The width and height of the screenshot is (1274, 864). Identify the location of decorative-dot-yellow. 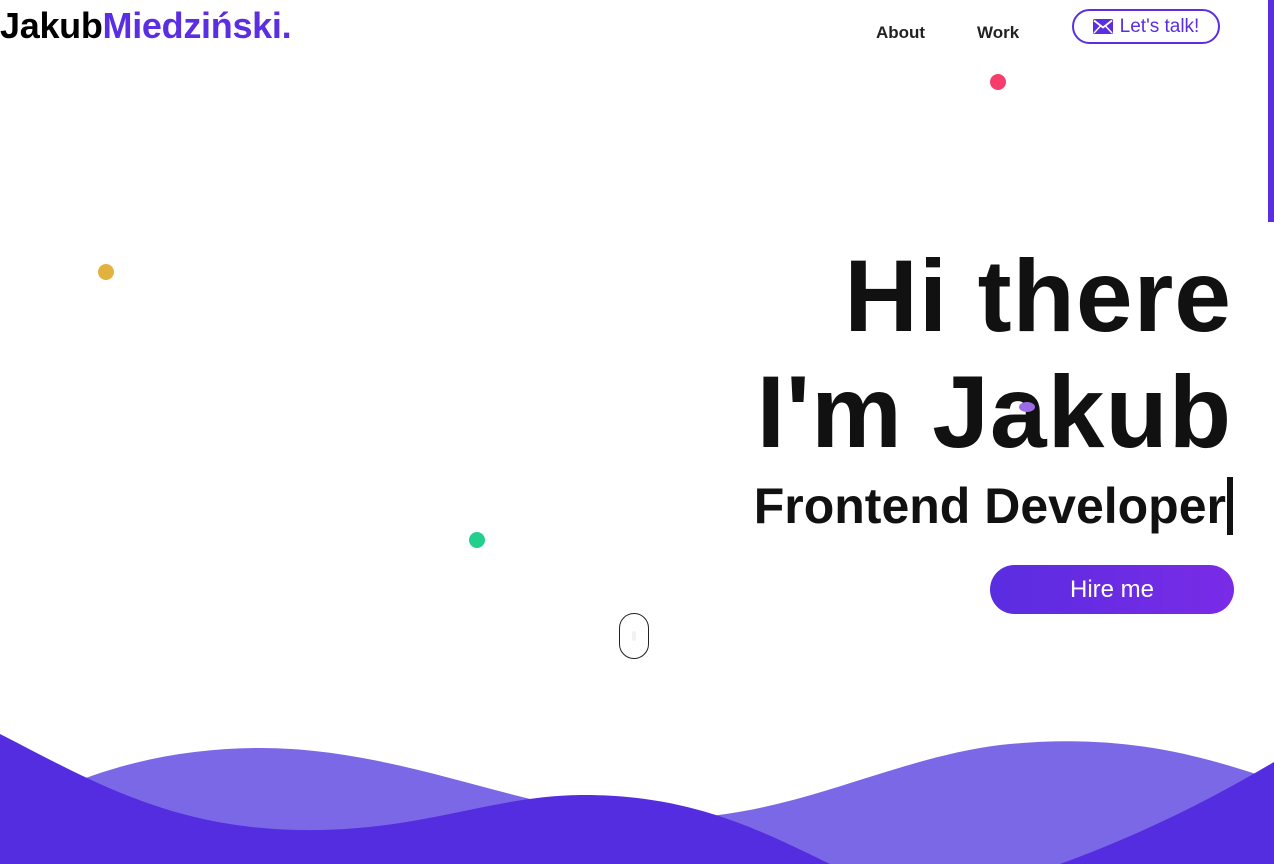
(106, 272).